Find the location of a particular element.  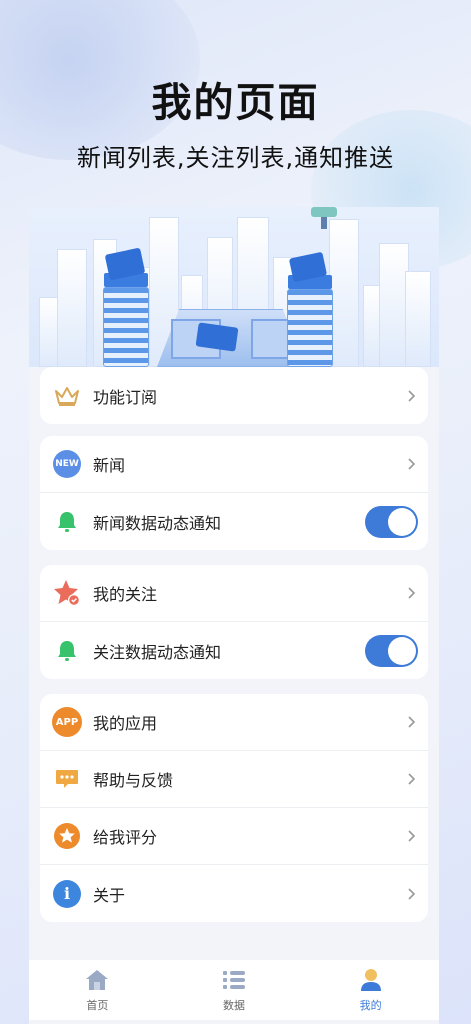

crown-icon is located at coordinates (67, 396).